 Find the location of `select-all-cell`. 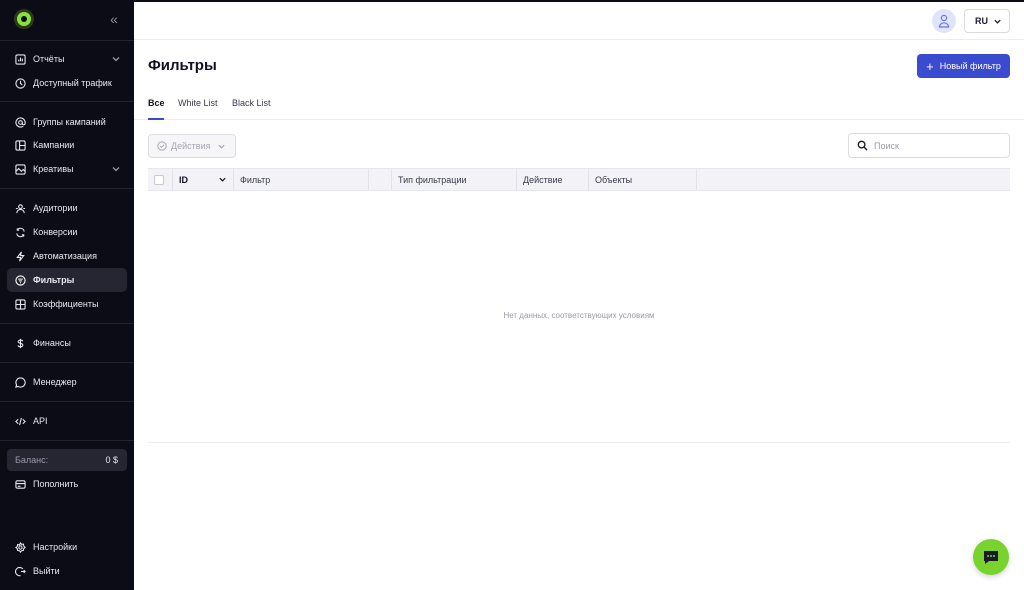

select-all-cell is located at coordinates (160, 179).